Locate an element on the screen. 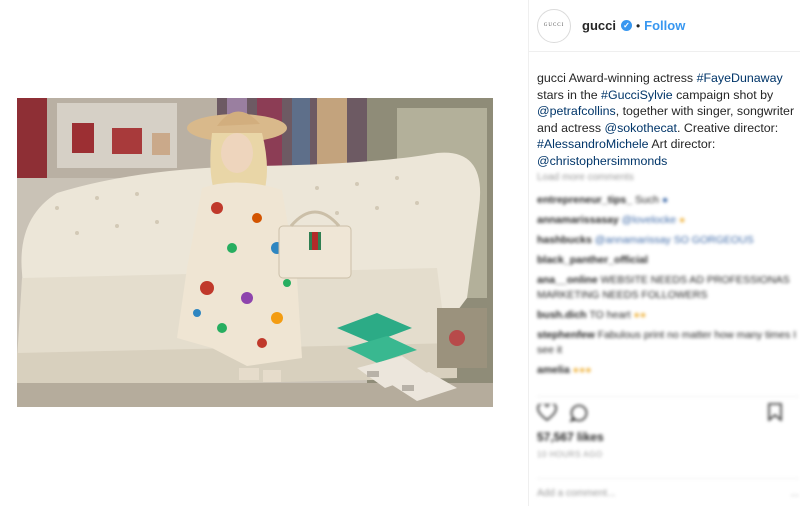 The height and width of the screenshot is (506, 800). comment-item: amelia ●●● is located at coordinates (564, 370).